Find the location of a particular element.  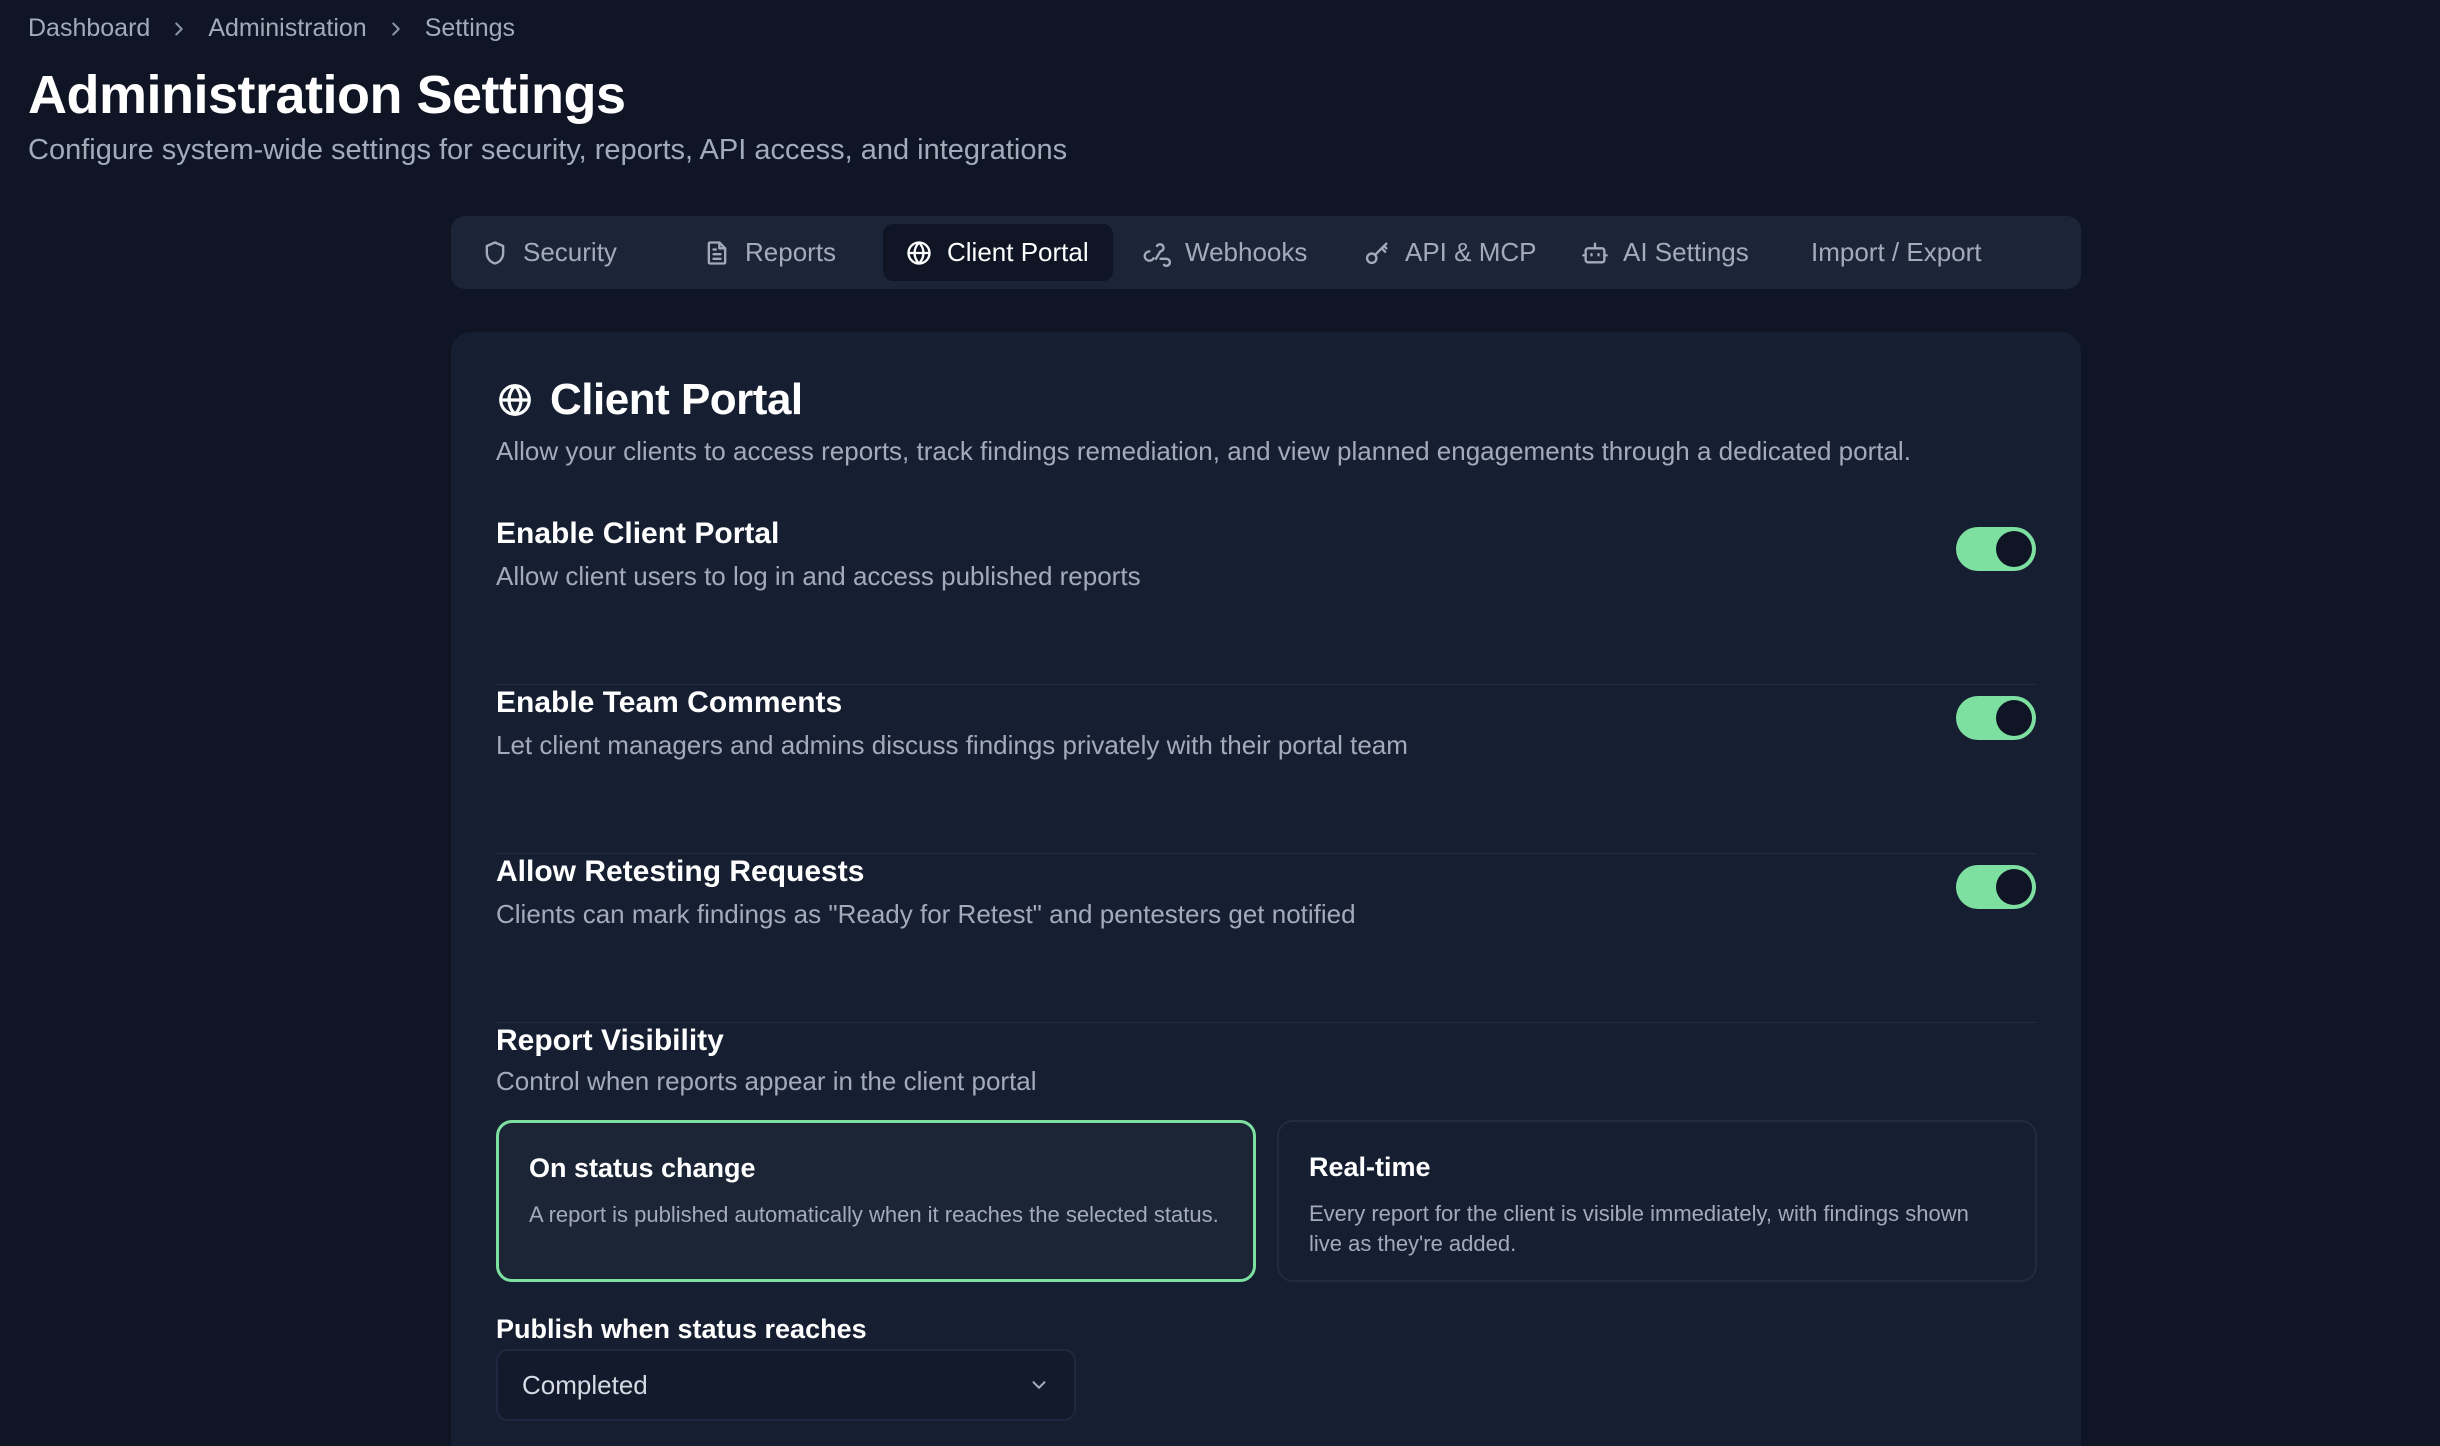

tab-import-export: Import / Export is located at coordinates (1896, 252).